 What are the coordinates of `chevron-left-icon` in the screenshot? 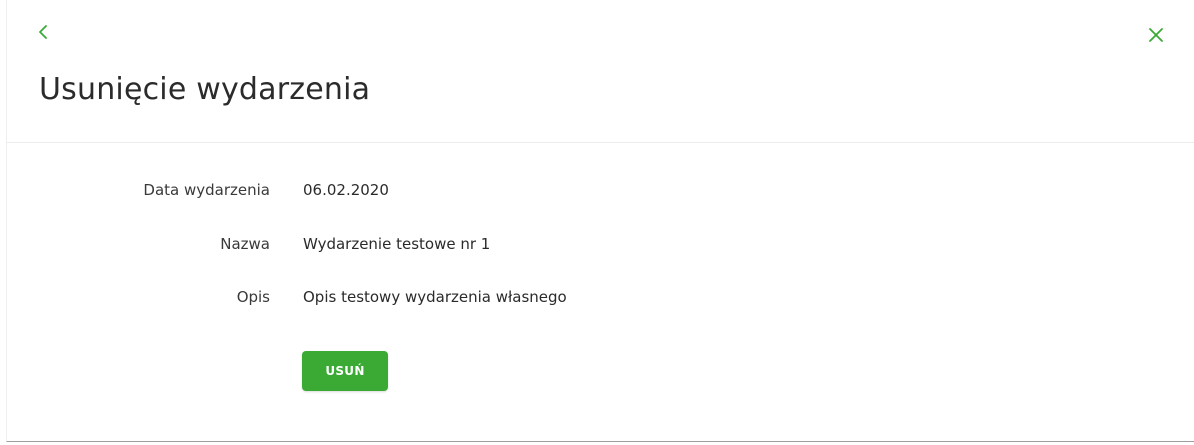 It's located at (43, 32).